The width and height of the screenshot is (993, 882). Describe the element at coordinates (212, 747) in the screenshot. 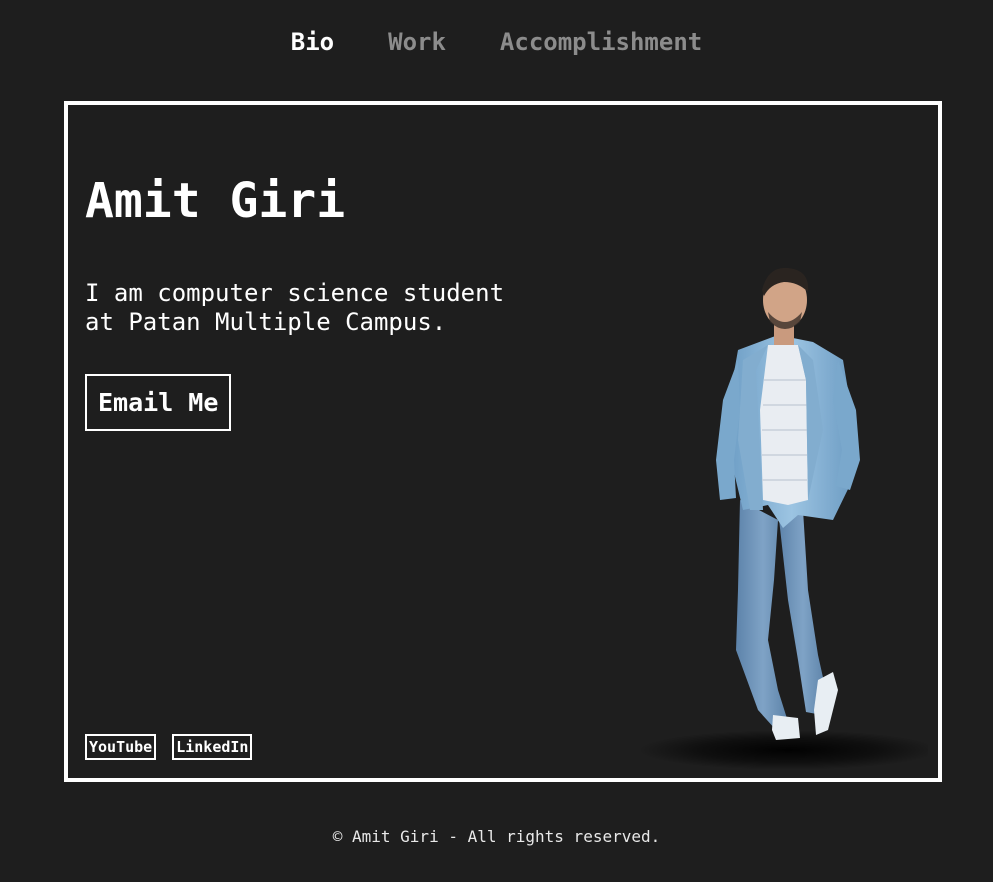

I see `linkedin-link: LinkedIn` at that location.